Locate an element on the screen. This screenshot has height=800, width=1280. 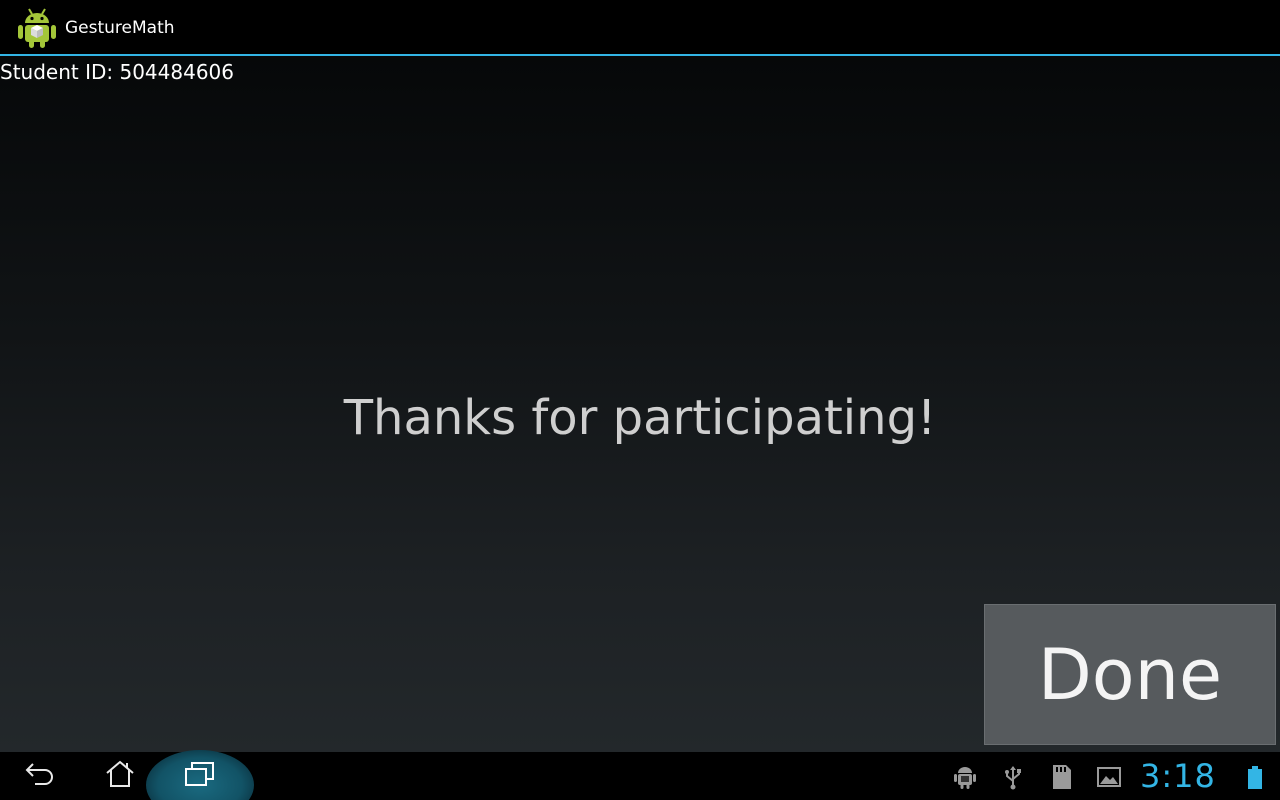
home-icon is located at coordinates (120, 776).